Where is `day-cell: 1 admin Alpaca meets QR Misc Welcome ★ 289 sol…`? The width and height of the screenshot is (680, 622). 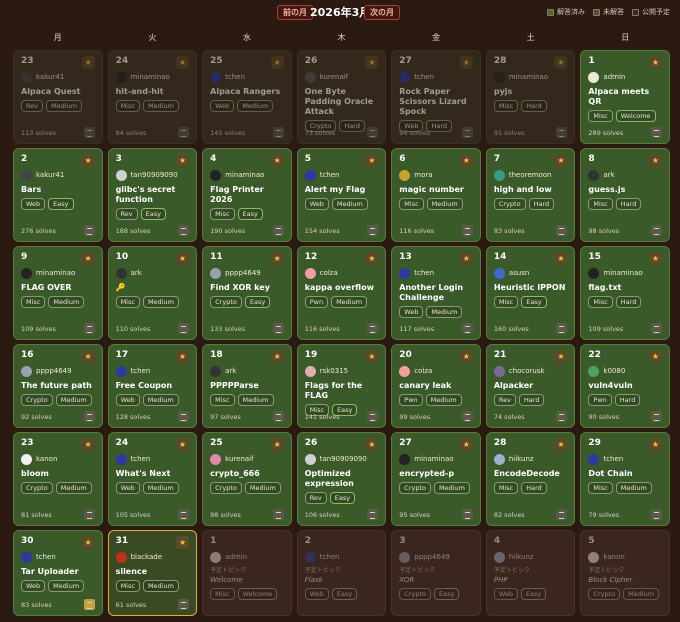 day-cell: 1 admin Alpaca meets QR Misc Welcome ★ 289 sol… is located at coordinates (625, 97).